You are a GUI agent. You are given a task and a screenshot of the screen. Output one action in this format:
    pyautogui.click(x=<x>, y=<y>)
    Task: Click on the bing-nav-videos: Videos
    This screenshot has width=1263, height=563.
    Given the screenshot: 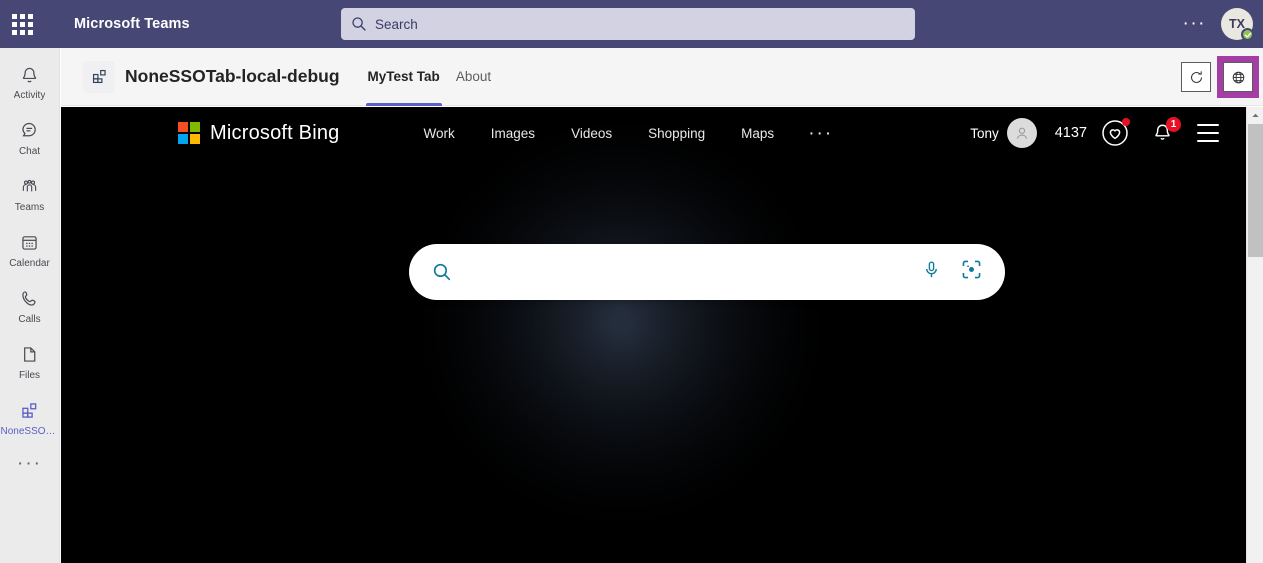 What is the action you would take?
    pyautogui.click(x=591, y=133)
    